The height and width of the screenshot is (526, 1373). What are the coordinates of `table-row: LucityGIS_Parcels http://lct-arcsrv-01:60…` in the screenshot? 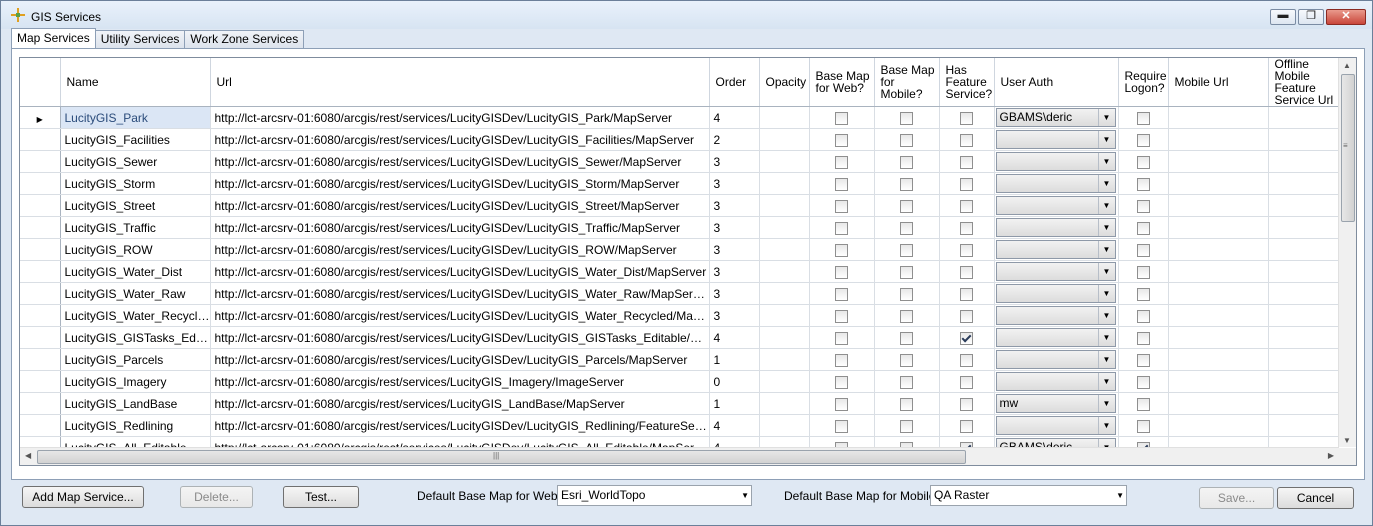 It's located at (679, 359).